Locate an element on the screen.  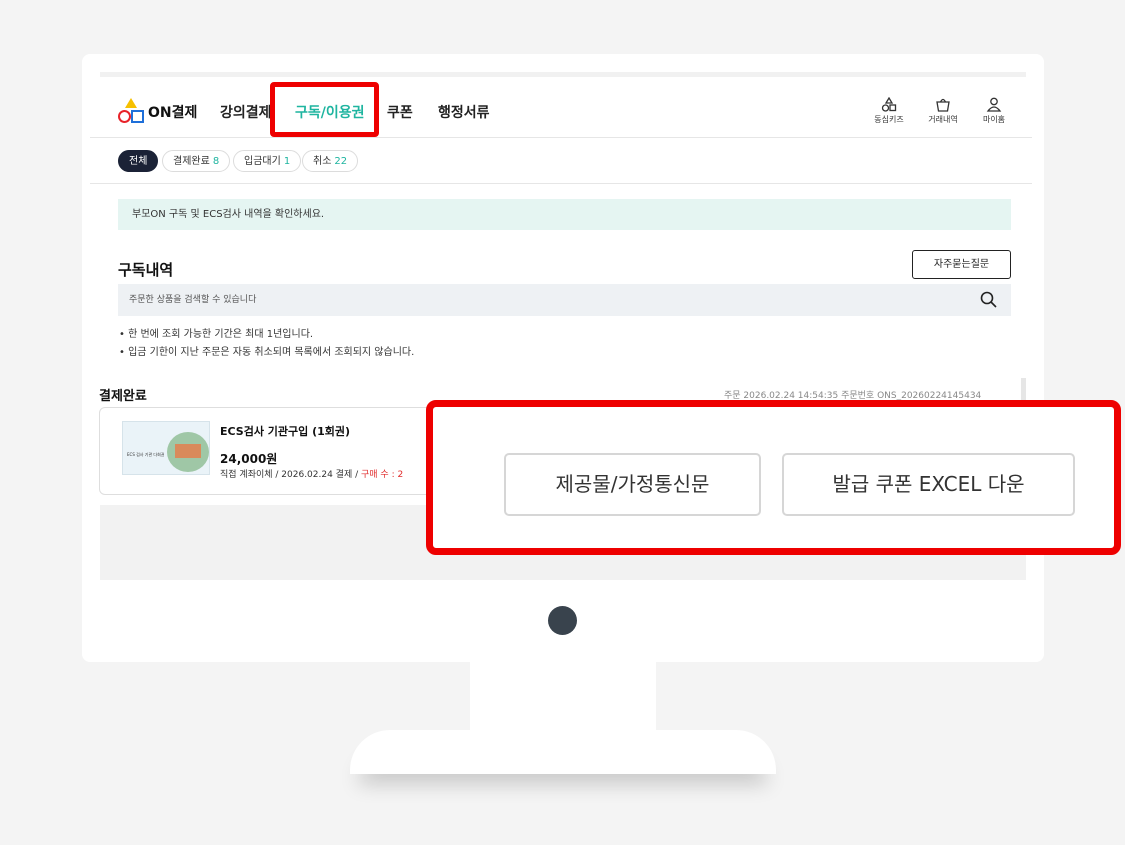
faq-button: 자주묻는질문 is located at coordinates (961, 264).